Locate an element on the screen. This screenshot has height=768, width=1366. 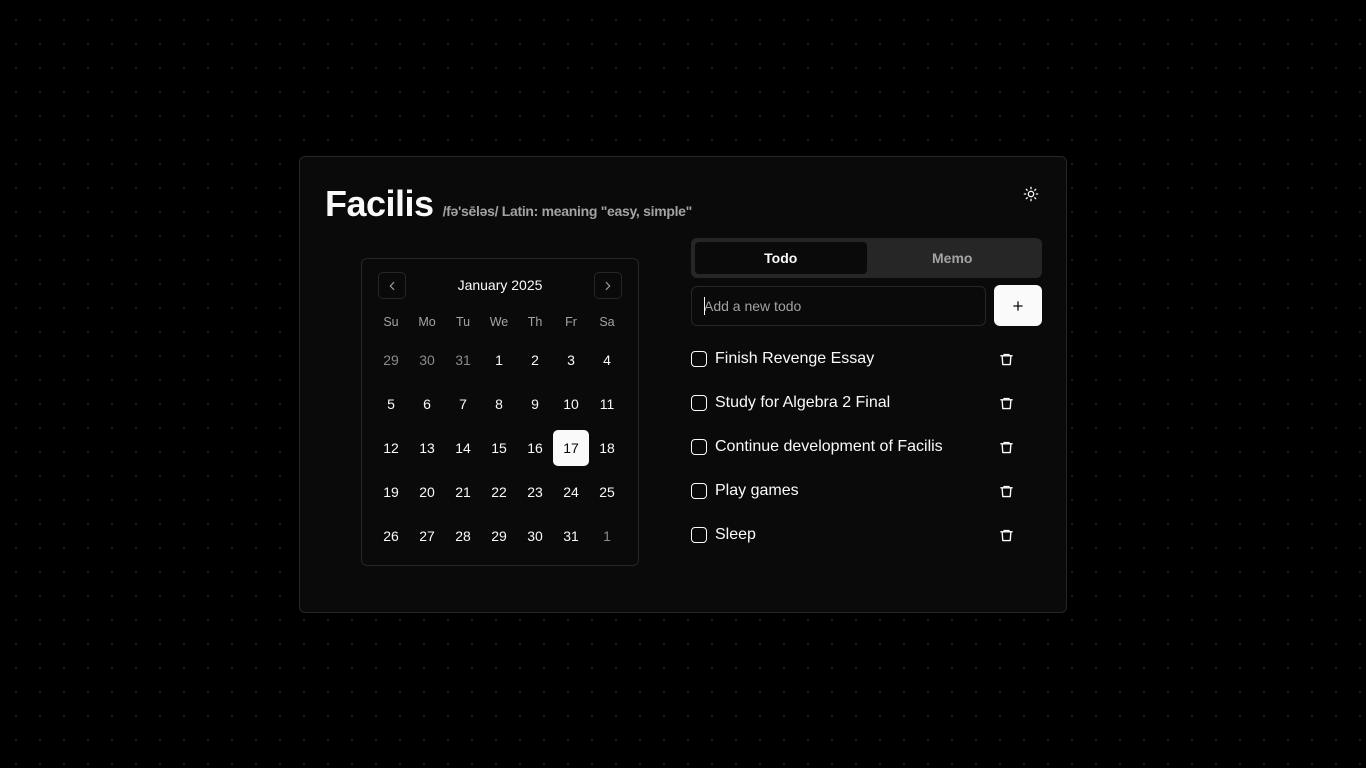
weekday-label: We is located at coordinates (499, 322).